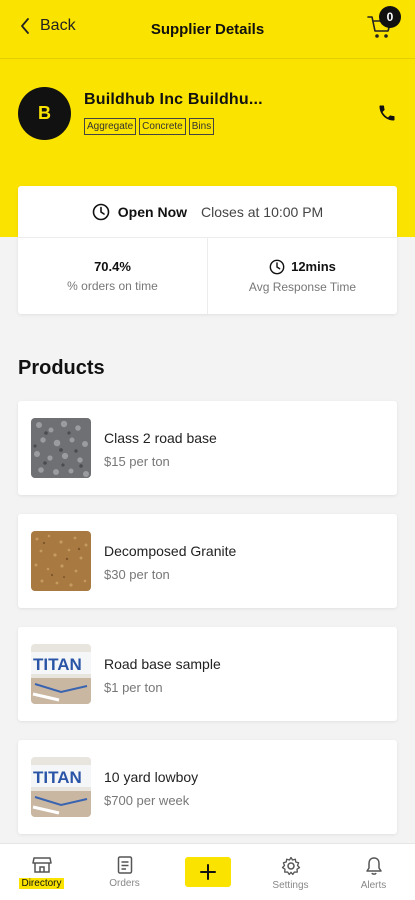  I want to click on add-button-box, so click(207, 872).